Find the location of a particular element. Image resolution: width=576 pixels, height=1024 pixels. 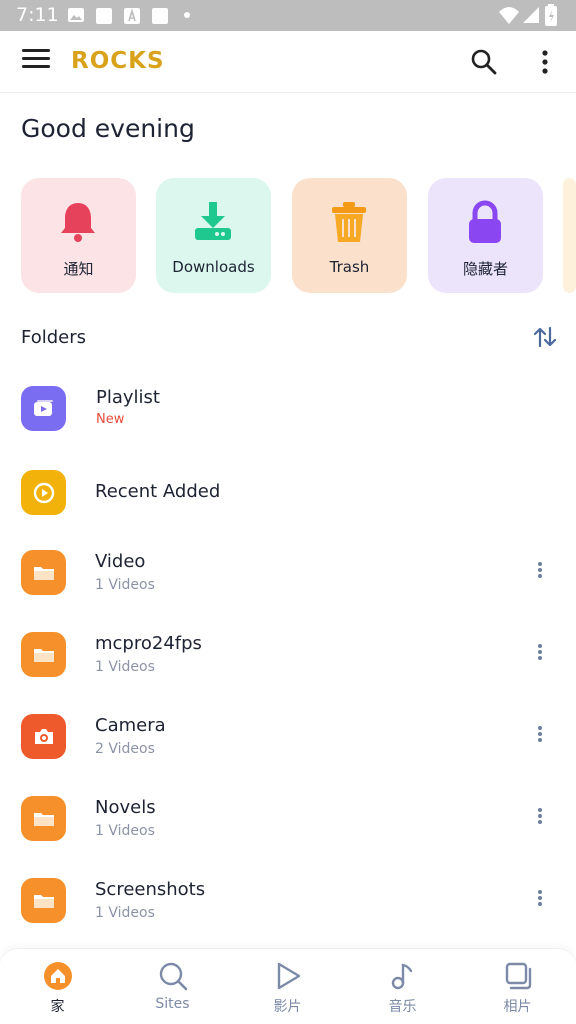

list-item-screenshots: Screenshots 1 Videos is located at coordinates (288, 909).